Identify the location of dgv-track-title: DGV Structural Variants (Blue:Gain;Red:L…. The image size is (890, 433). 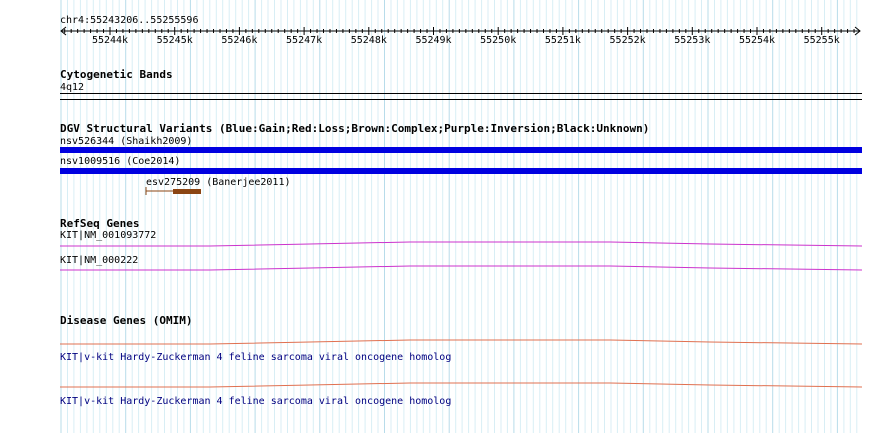
(354, 128).